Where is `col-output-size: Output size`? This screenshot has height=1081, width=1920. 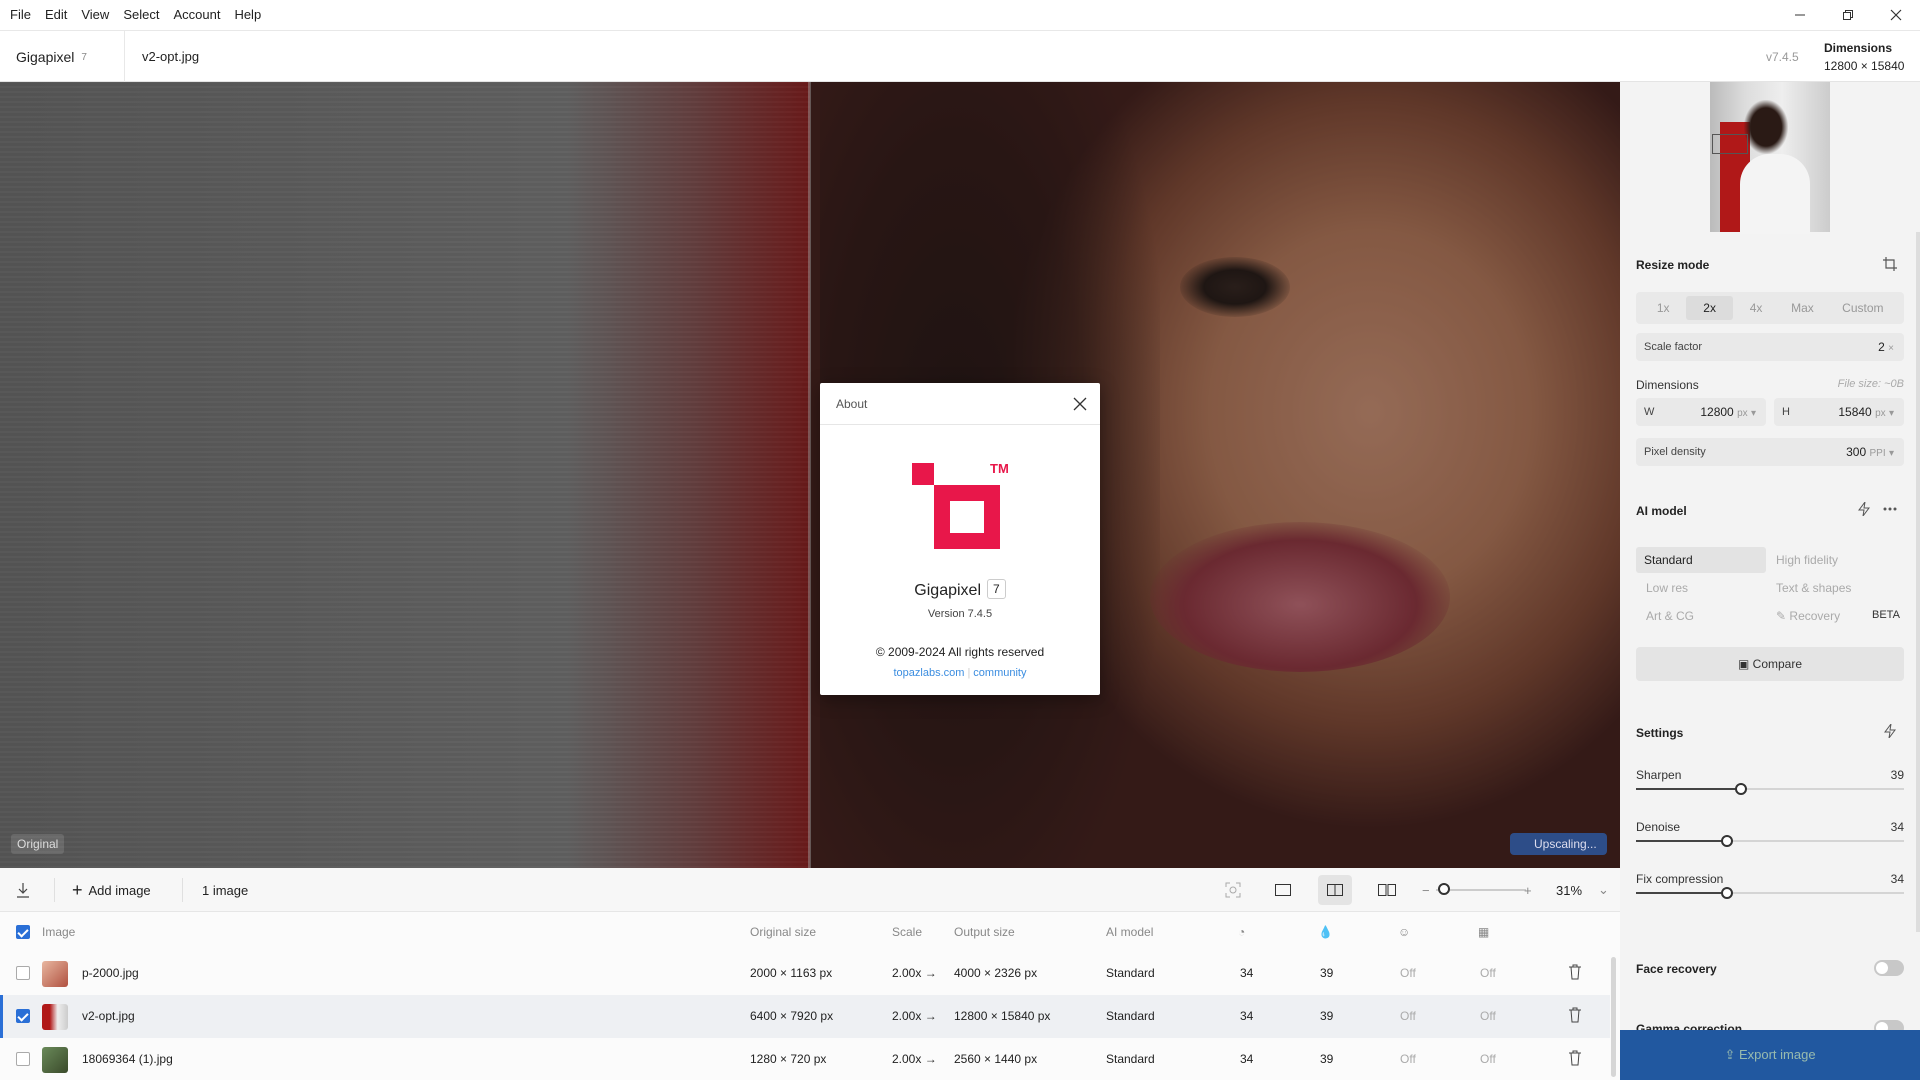 col-output-size: Output size is located at coordinates (984, 932).